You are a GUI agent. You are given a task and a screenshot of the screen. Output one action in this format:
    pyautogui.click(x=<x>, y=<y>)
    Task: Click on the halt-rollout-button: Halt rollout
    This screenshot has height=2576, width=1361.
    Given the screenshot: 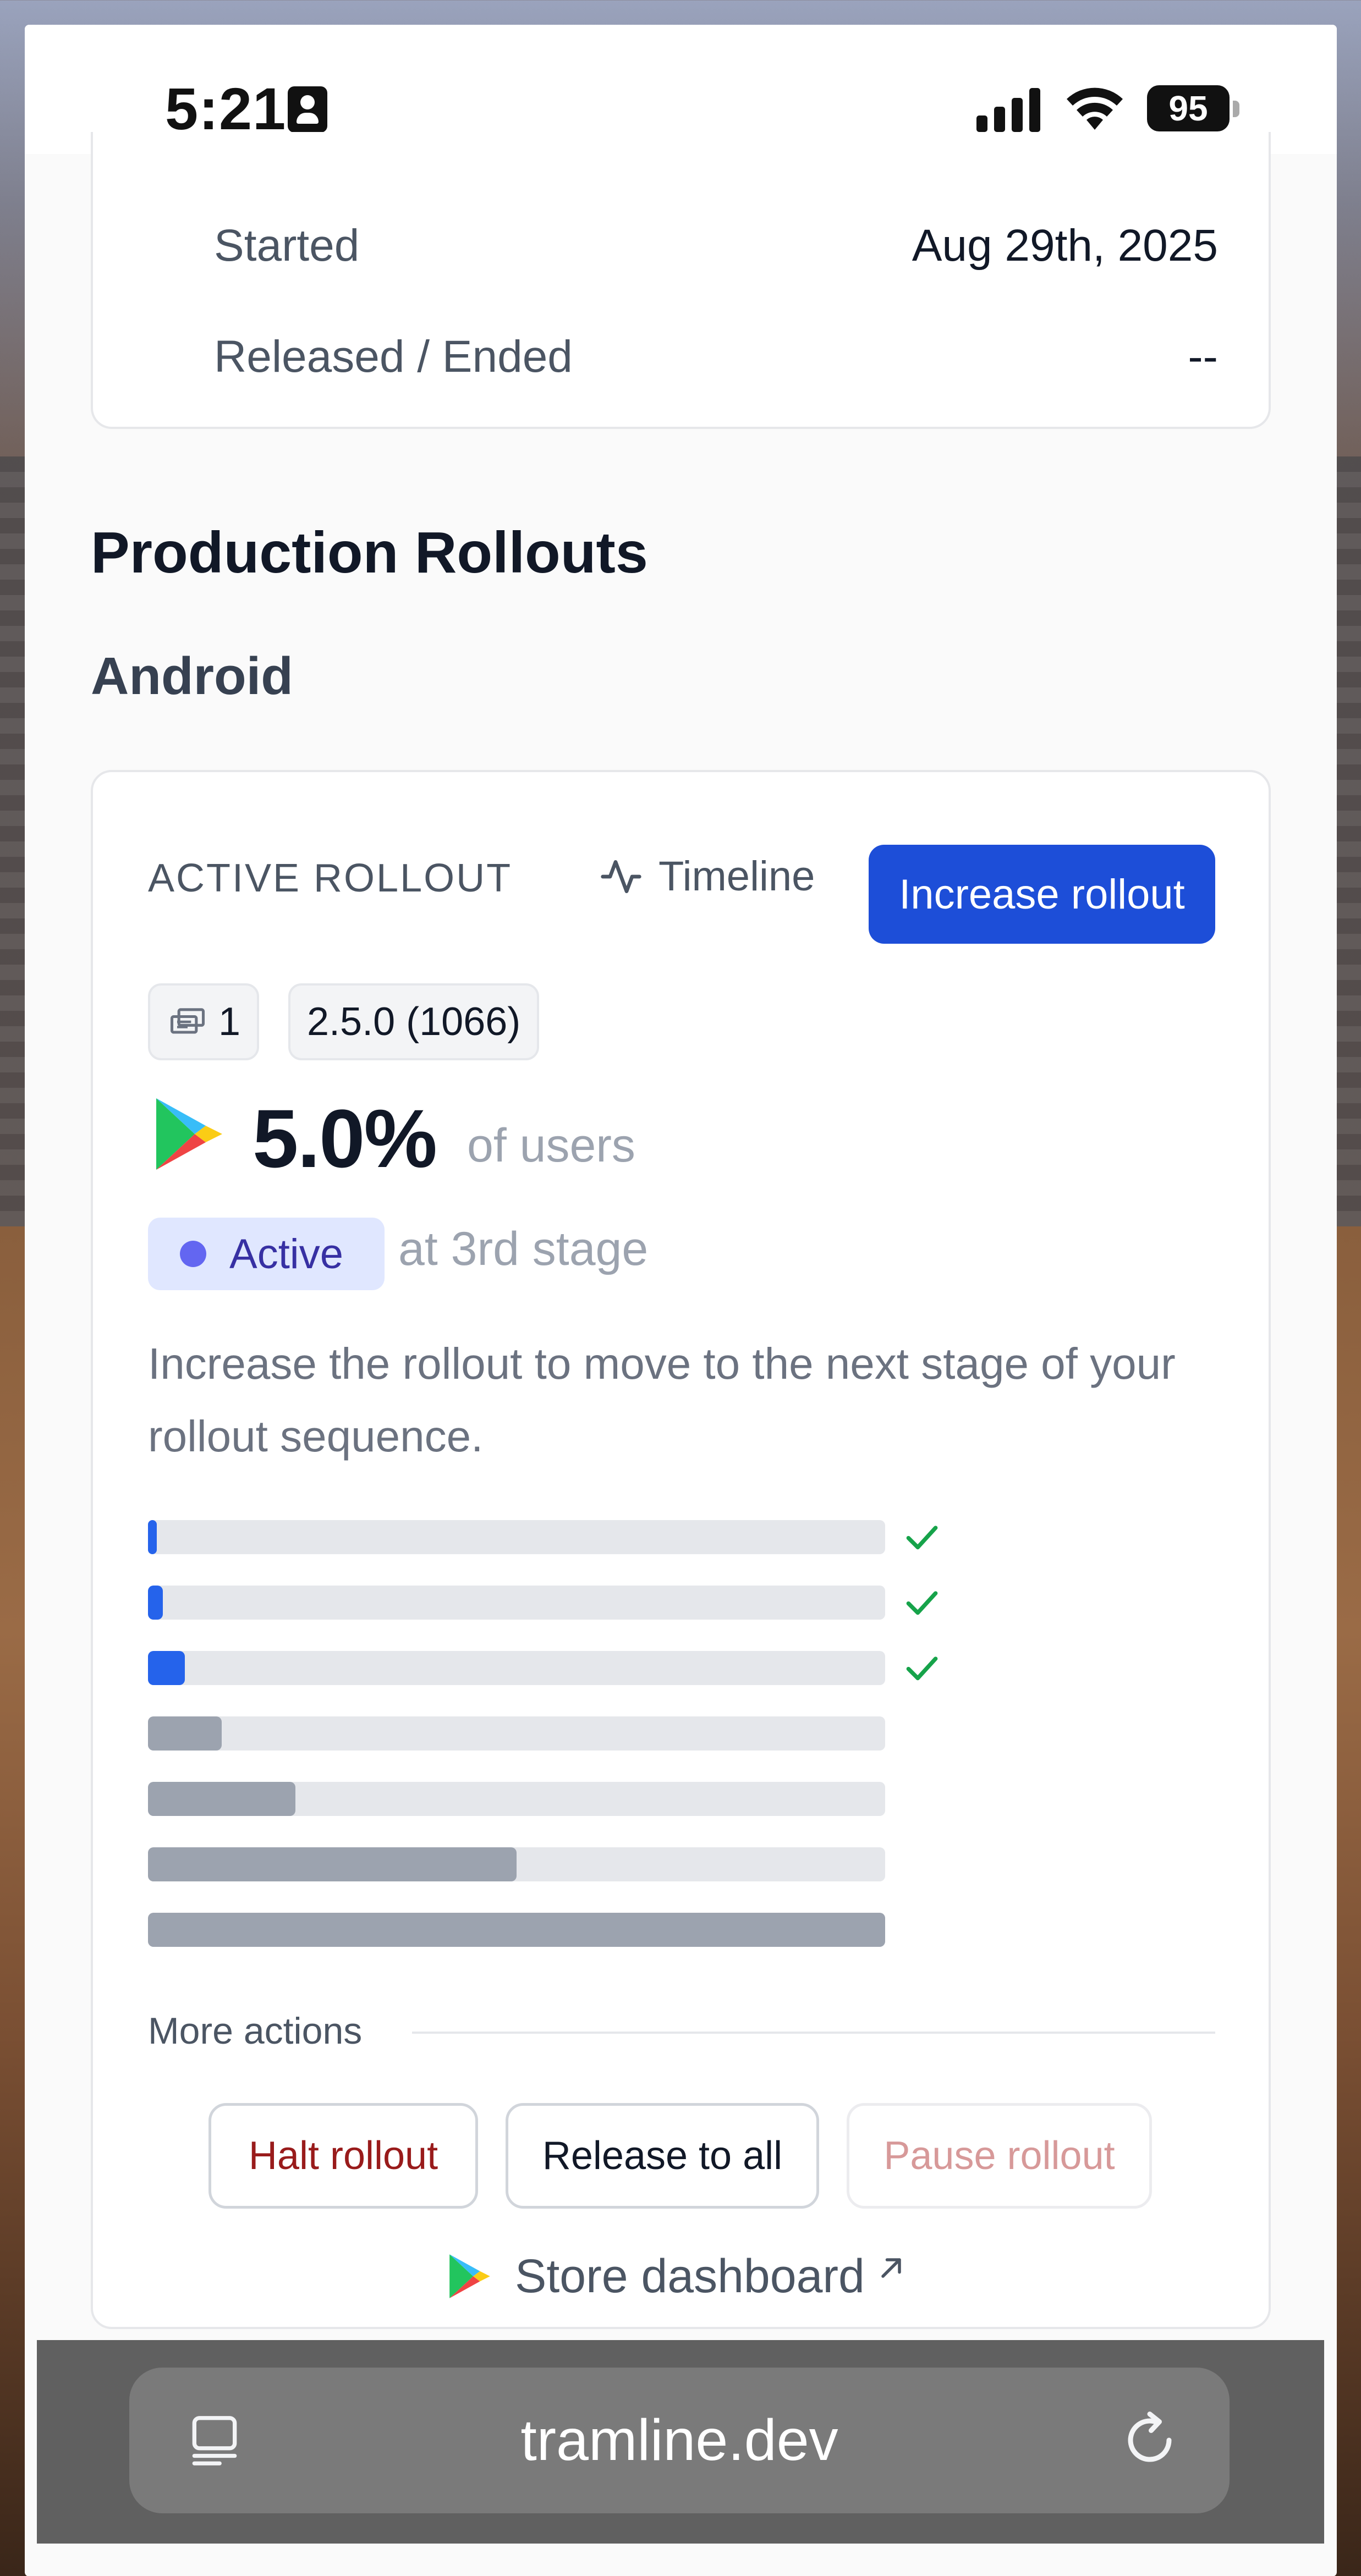 What is the action you would take?
    pyautogui.click(x=343, y=2156)
    